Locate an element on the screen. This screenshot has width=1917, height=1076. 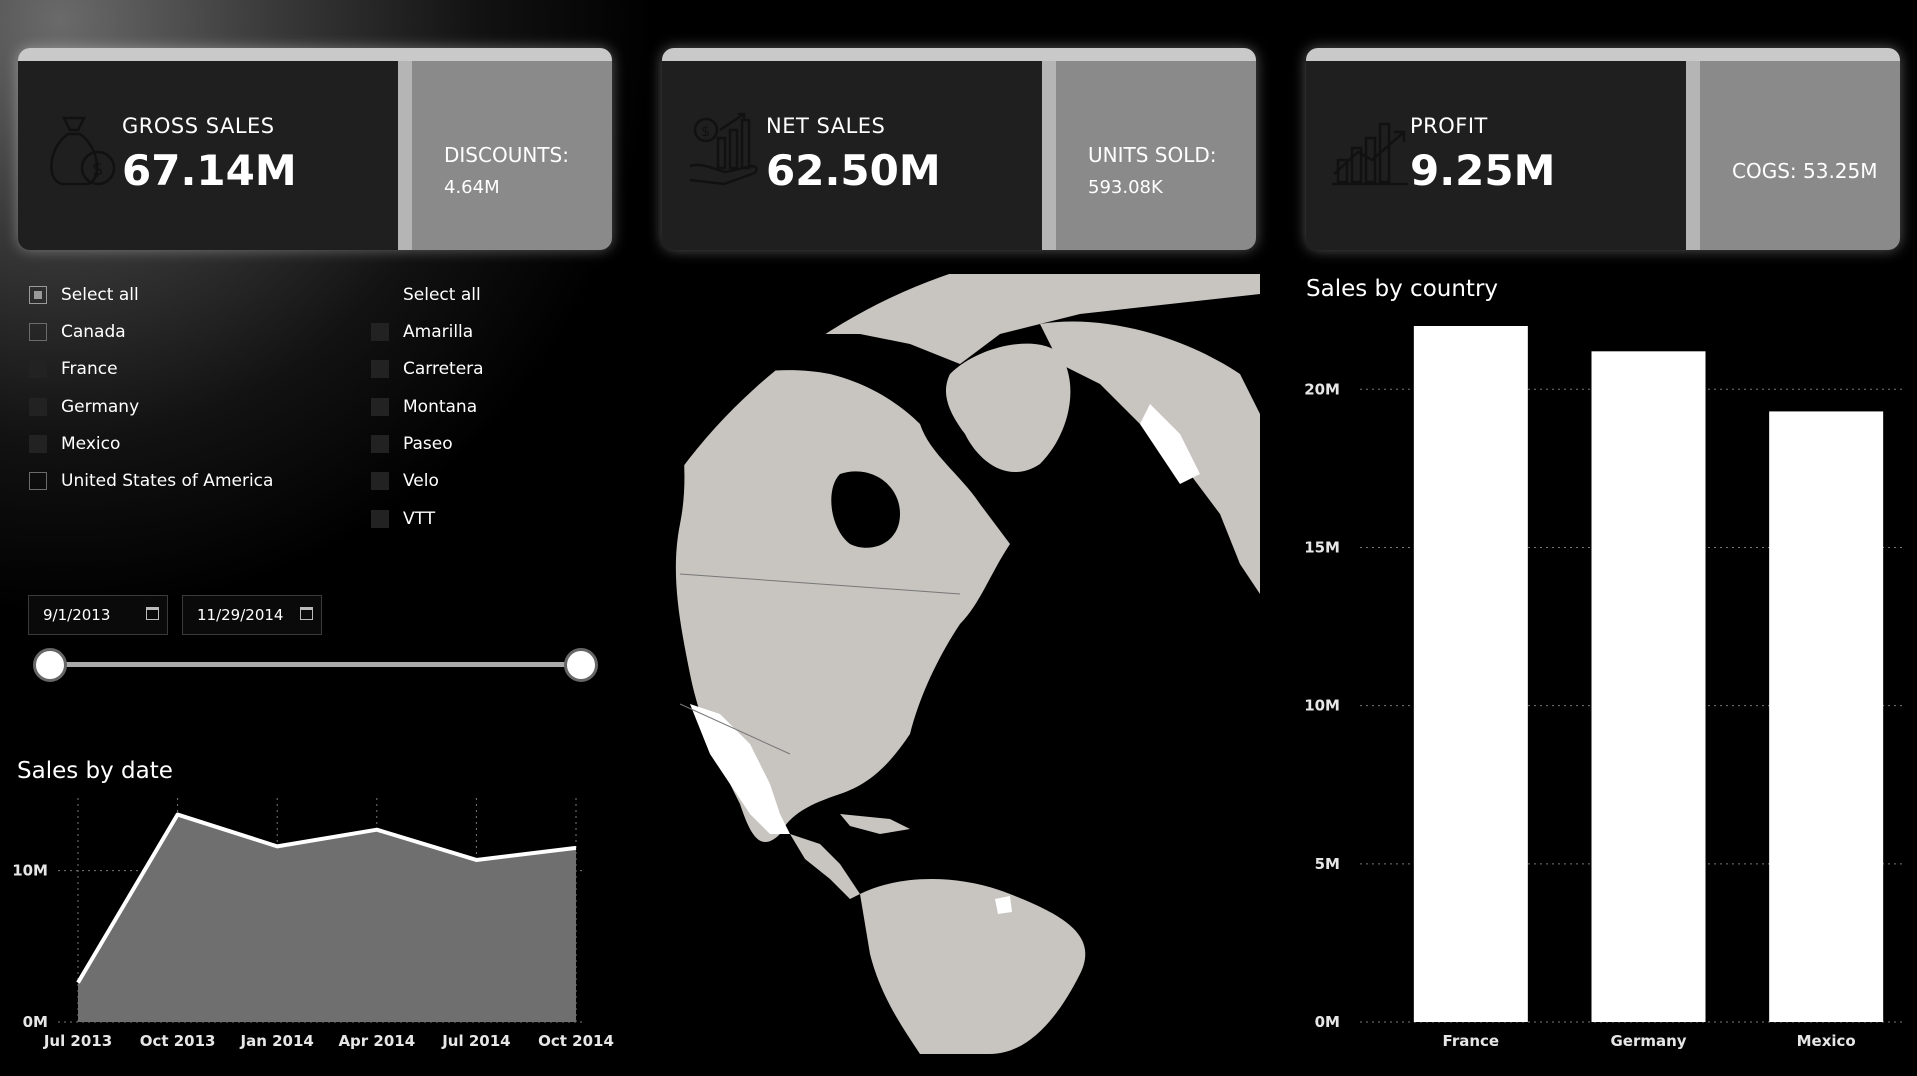
slicer-item-label: VTT is located at coordinates (419, 519).